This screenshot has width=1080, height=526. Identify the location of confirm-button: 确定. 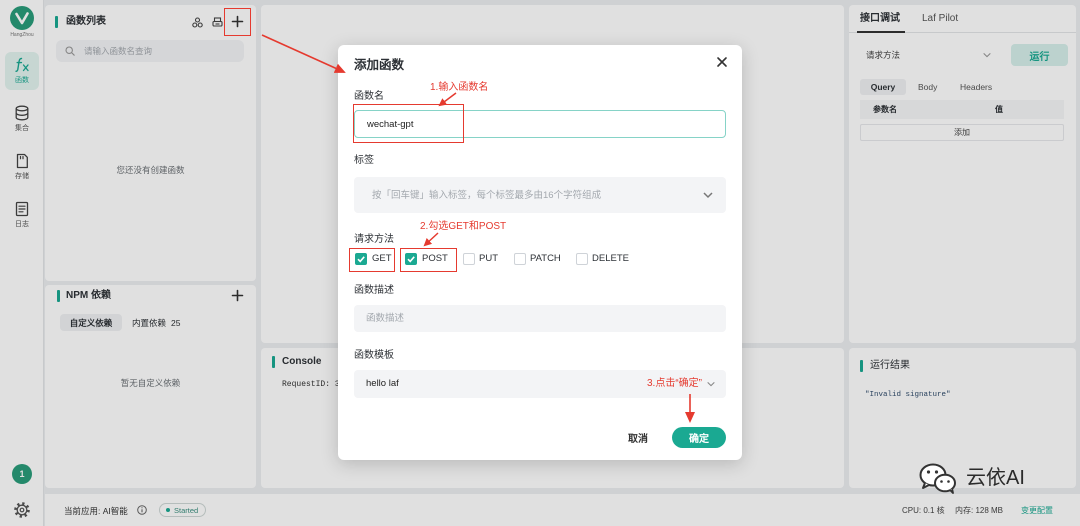
(699, 437).